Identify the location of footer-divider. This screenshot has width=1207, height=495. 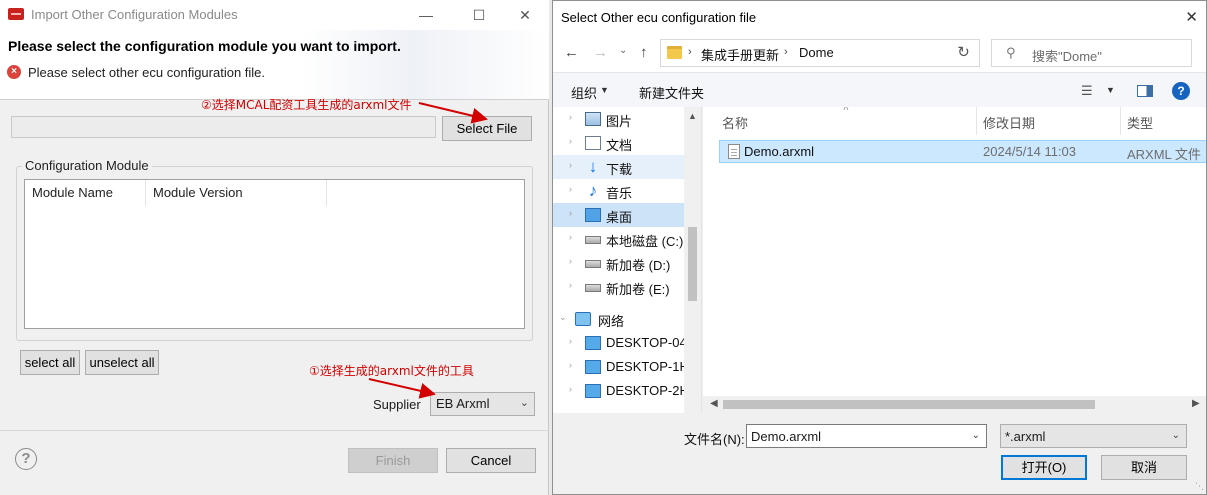
(274, 430).